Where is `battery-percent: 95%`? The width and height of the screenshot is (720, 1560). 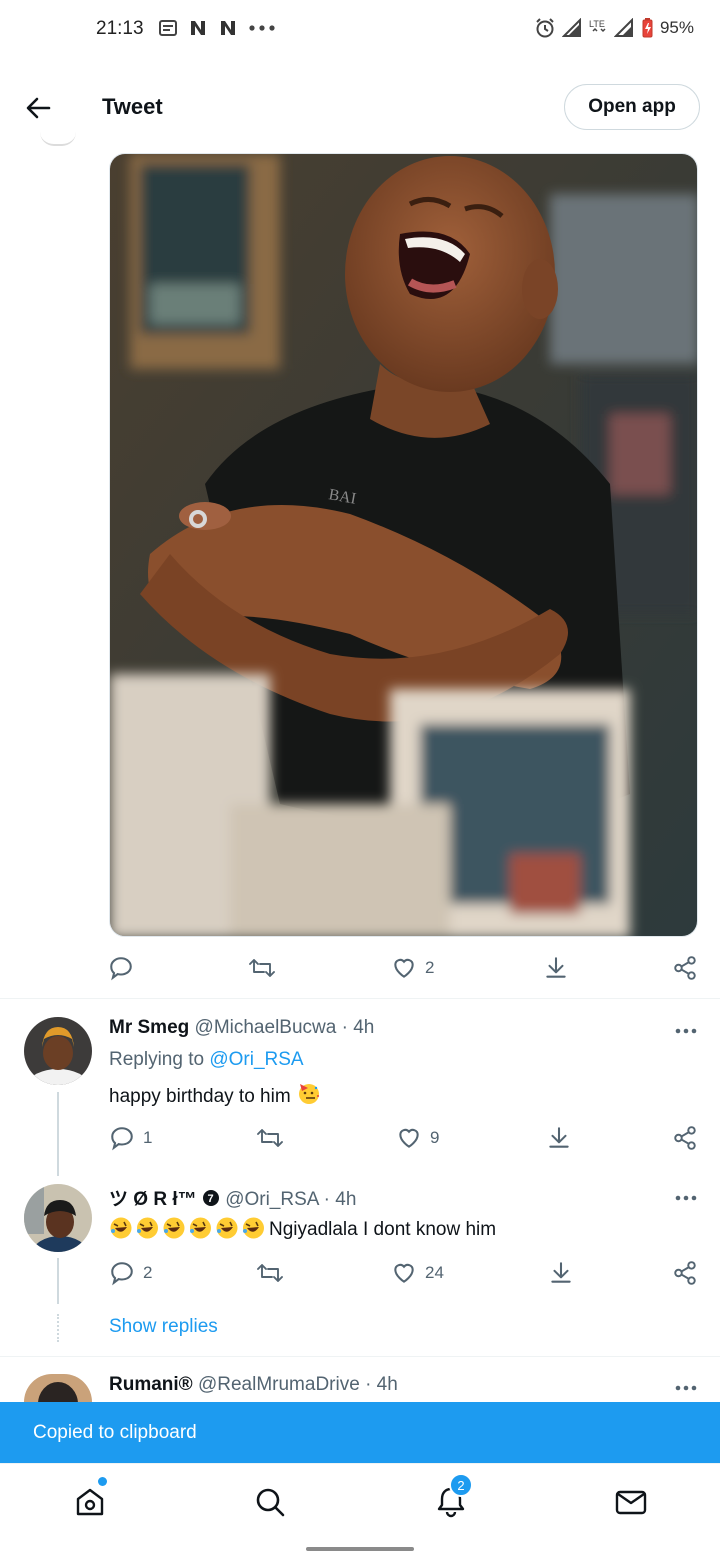
battery-percent: 95% is located at coordinates (676, 27).